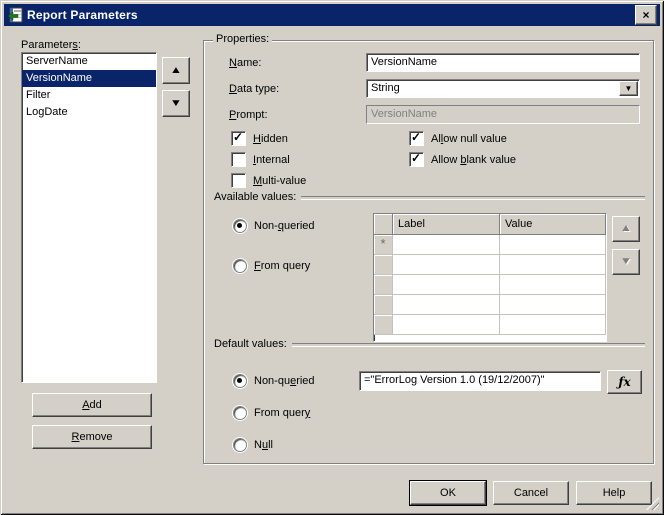 The height and width of the screenshot is (515, 664). I want to click on default-values-label: Default values:, so click(250, 344).